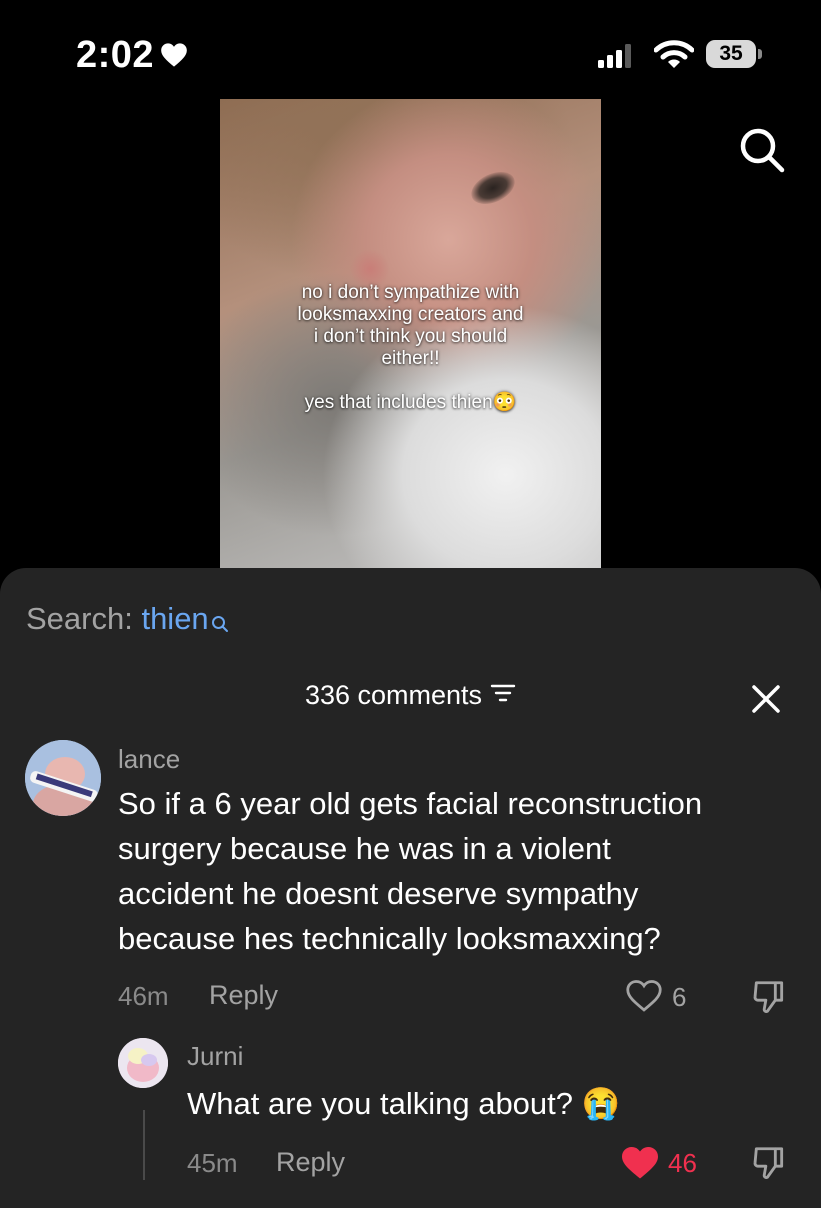  What do you see at coordinates (762, 150) in the screenshot?
I see `search-icon` at bounding box center [762, 150].